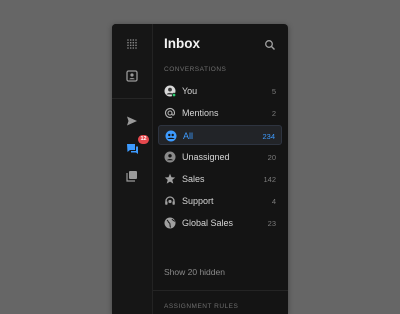 This screenshot has width=400, height=314. I want to click on section-divider, so click(220, 290).